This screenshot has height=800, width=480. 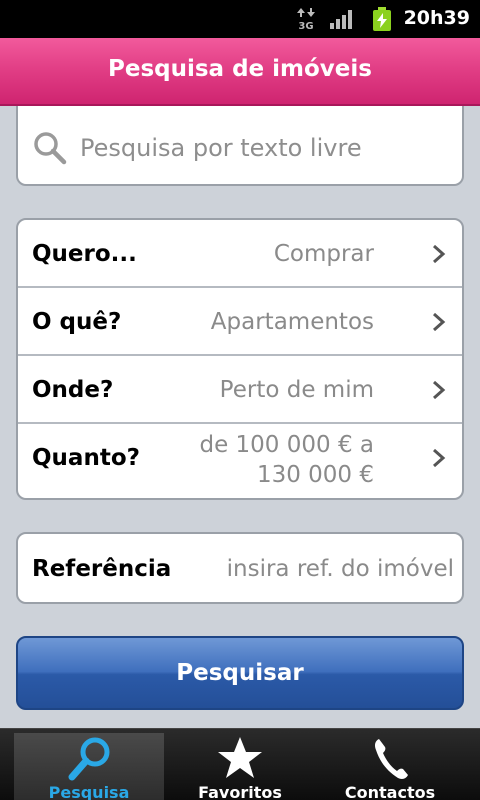 I want to click on page-title: Pesquisa de imóveis, so click(x=240, y=69).